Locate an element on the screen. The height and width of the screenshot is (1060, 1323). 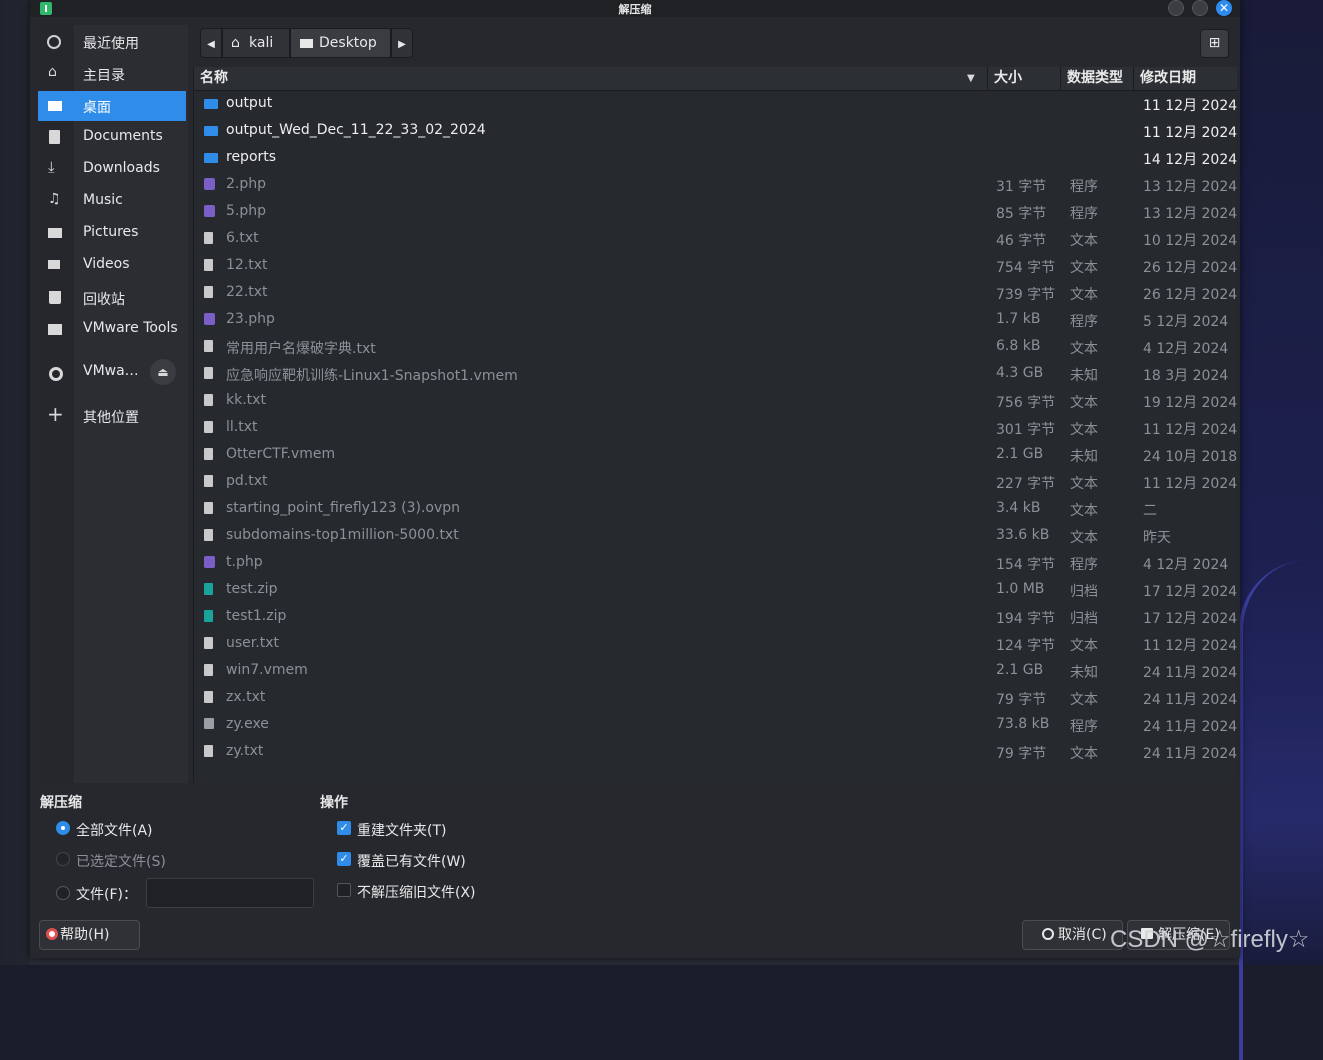
sidebar-item-music: ♫ Music is located at coordinates (112, 201).